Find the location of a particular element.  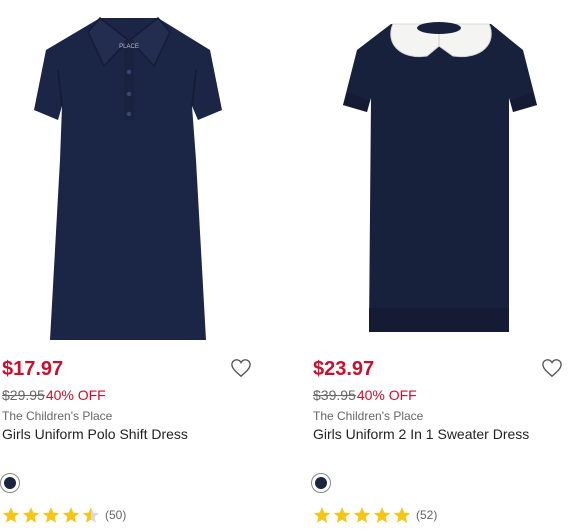

star-rating: (50) is located at coordinates (64, 515).